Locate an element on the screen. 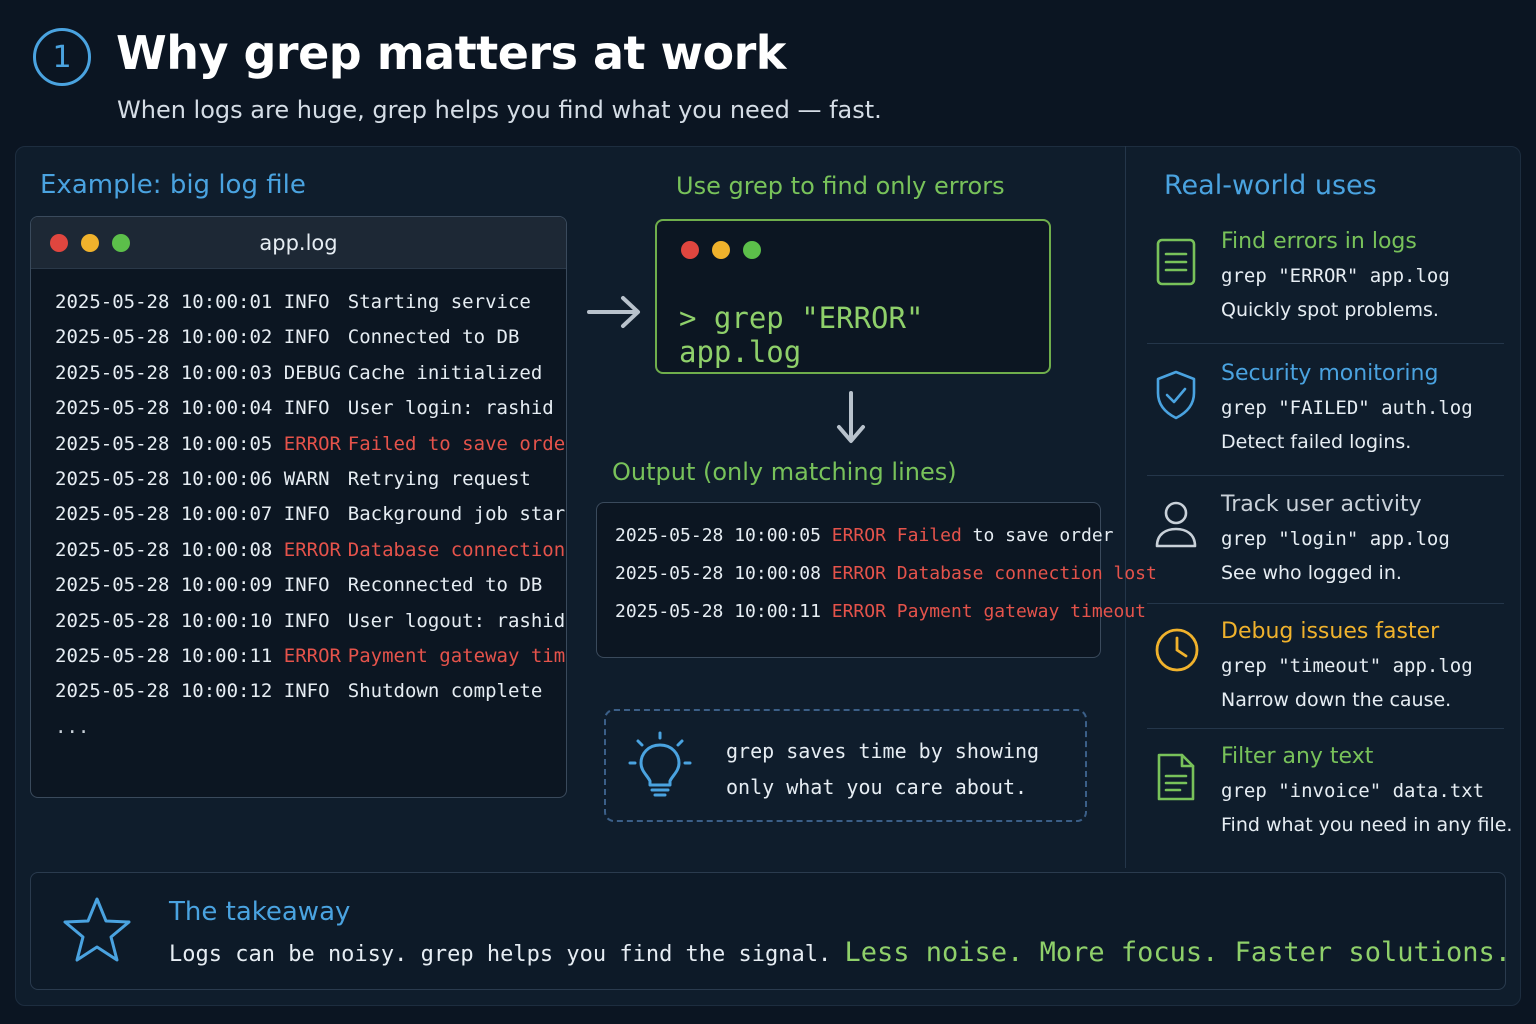 This screenshot has width=1536, height=1024. maximize-dot-icon is located at coordinates (752, 250).